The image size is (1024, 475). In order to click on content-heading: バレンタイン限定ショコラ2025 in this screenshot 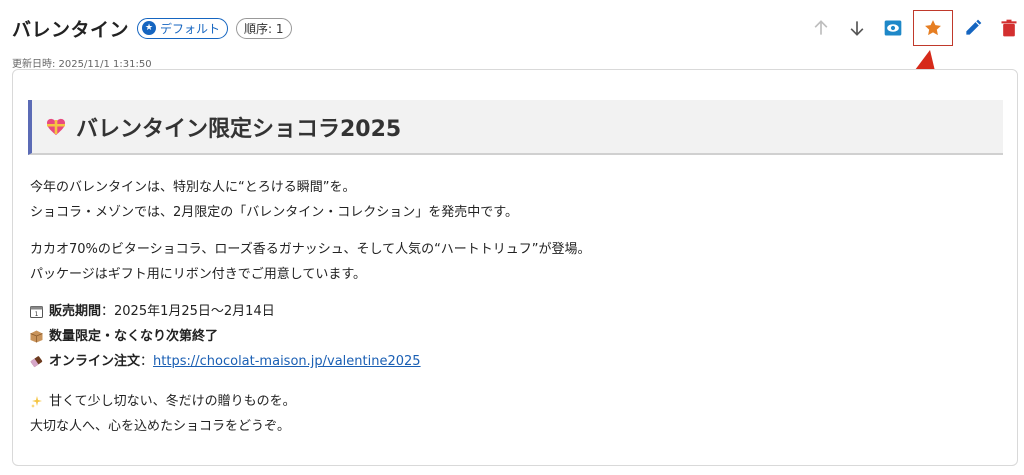, I will do `click(515, 127)`.